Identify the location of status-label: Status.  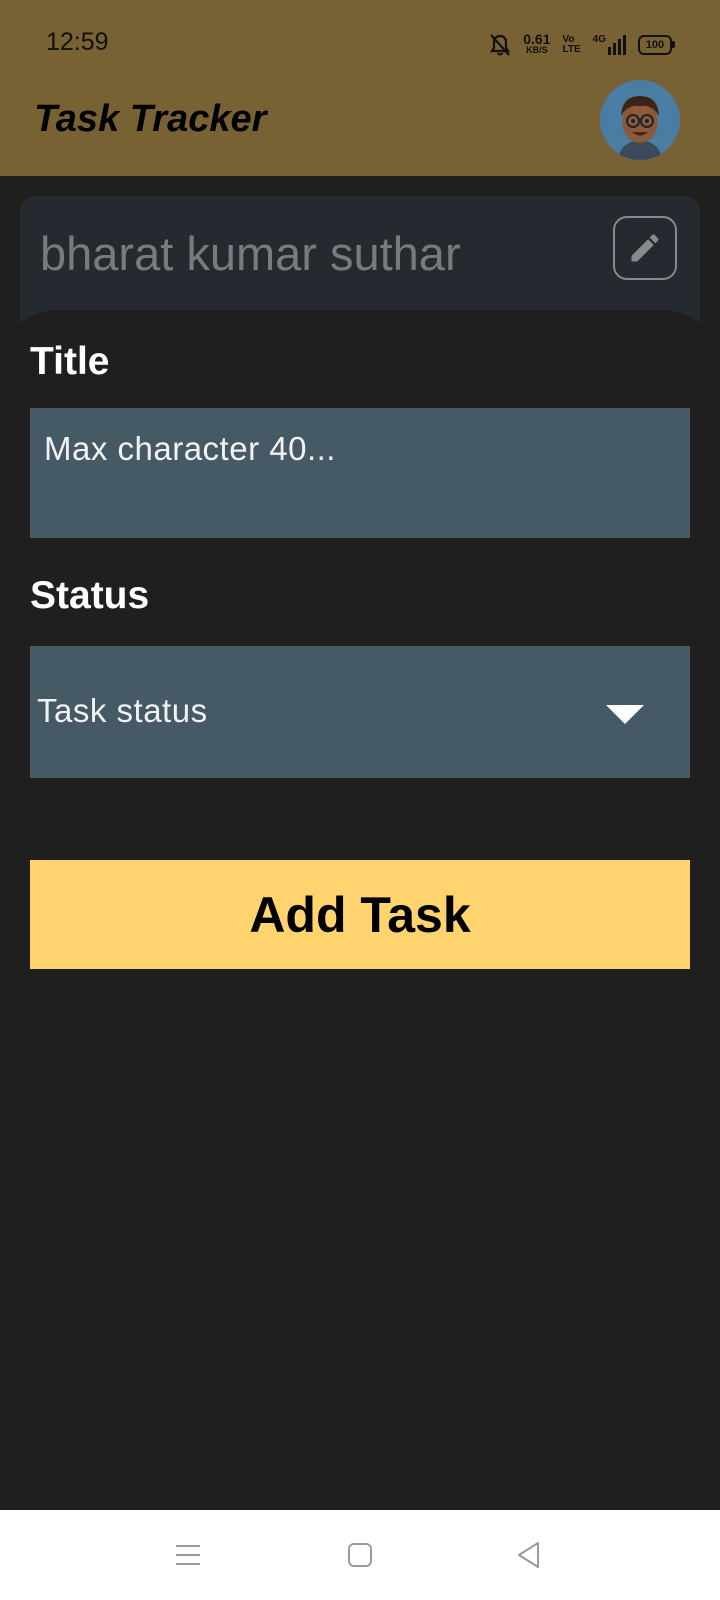
(90, 595).